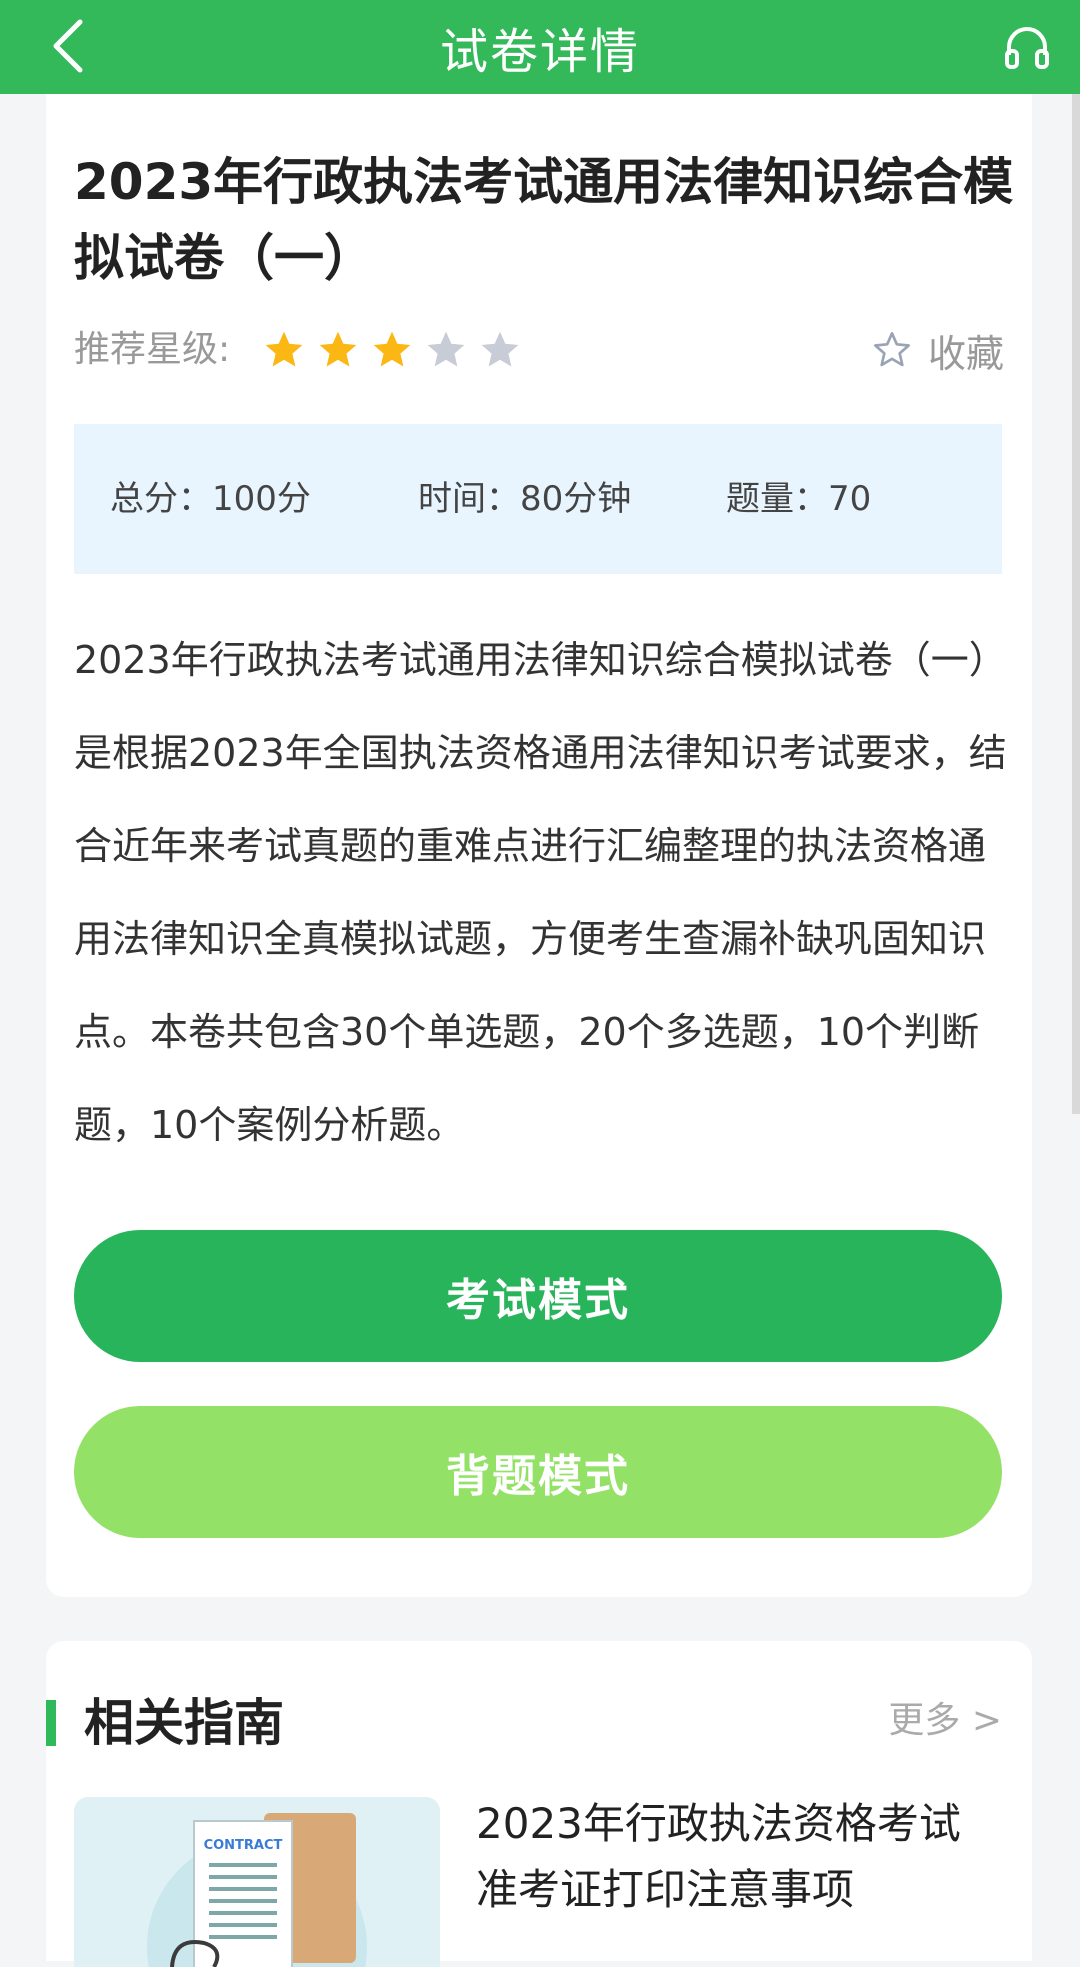  Describe the element at coordinates (525, 499) in the screenshot. I see `exam-time: 时间：80分钟` at that location.